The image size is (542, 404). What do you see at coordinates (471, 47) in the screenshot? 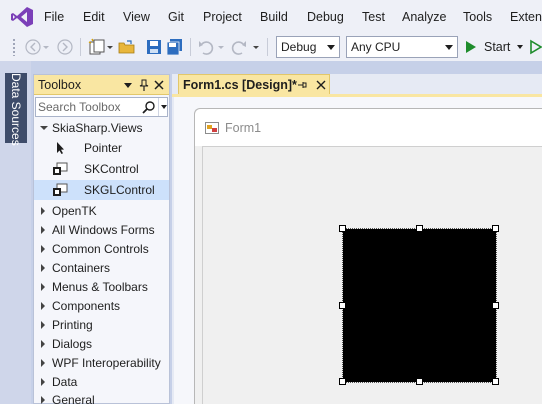
I see `play-icon` at bounding box center [471, 47].